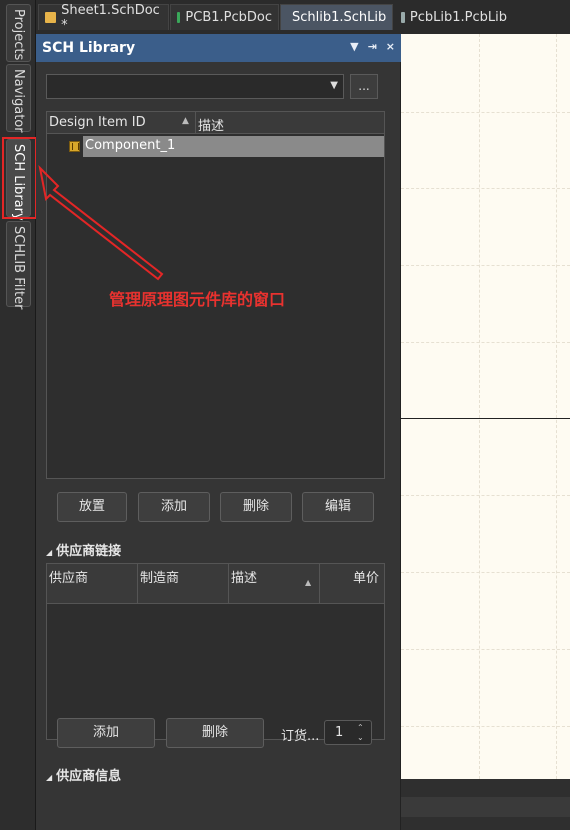 The height and width of the screenshot is (830, 570). I want to click on annotation-text: 管理原理图元件库的窗口, so click(197, 299).